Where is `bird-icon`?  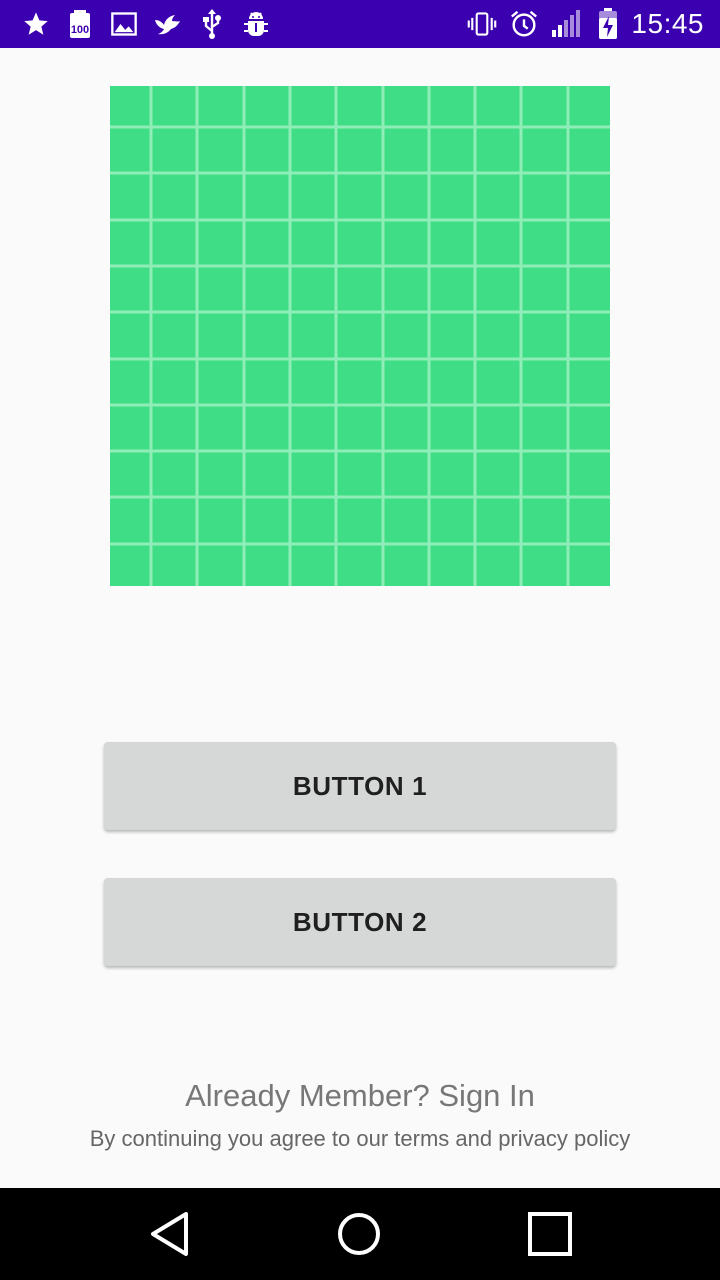
bird-icon is located at coordinates (168, 24).